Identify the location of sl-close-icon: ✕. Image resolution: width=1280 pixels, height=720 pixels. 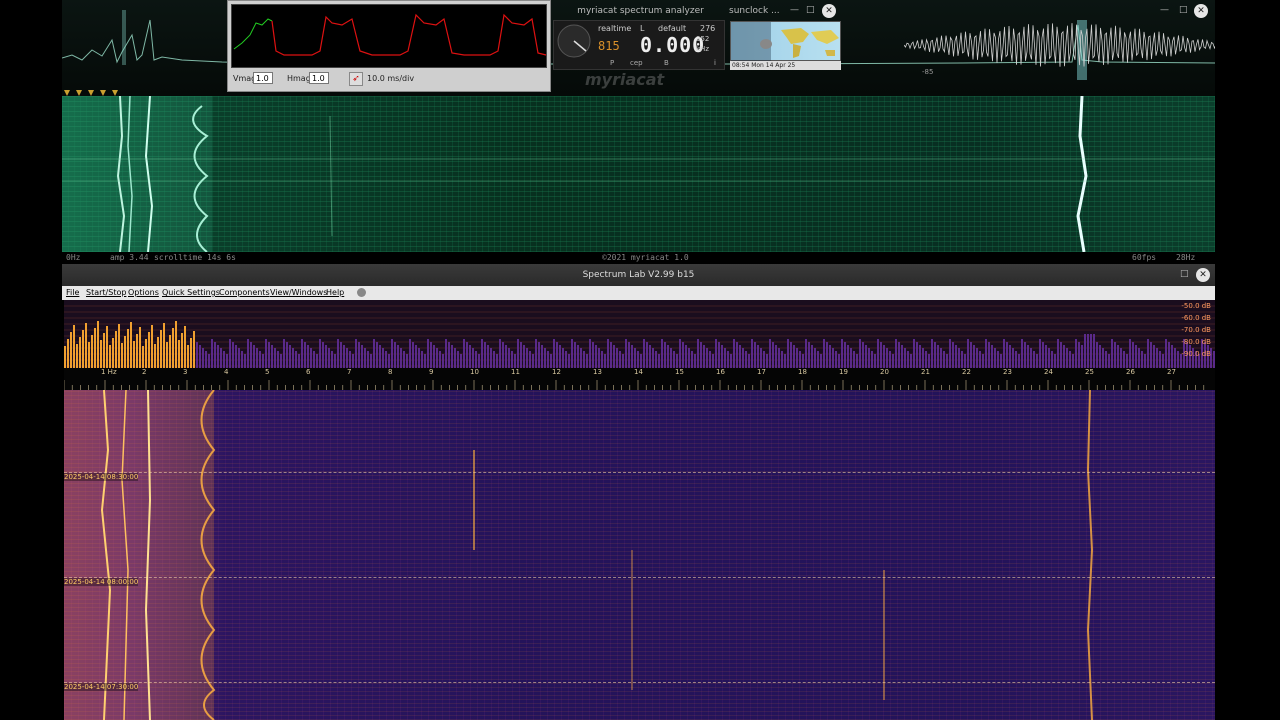
(1203, 275).